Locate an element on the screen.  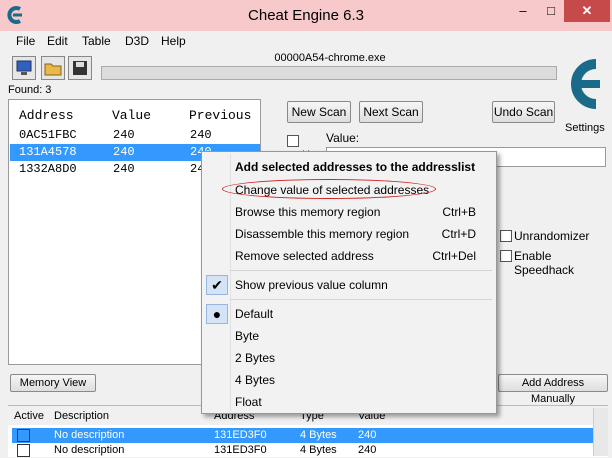
menu-item-label: Default is located at coordinates (254, 314).